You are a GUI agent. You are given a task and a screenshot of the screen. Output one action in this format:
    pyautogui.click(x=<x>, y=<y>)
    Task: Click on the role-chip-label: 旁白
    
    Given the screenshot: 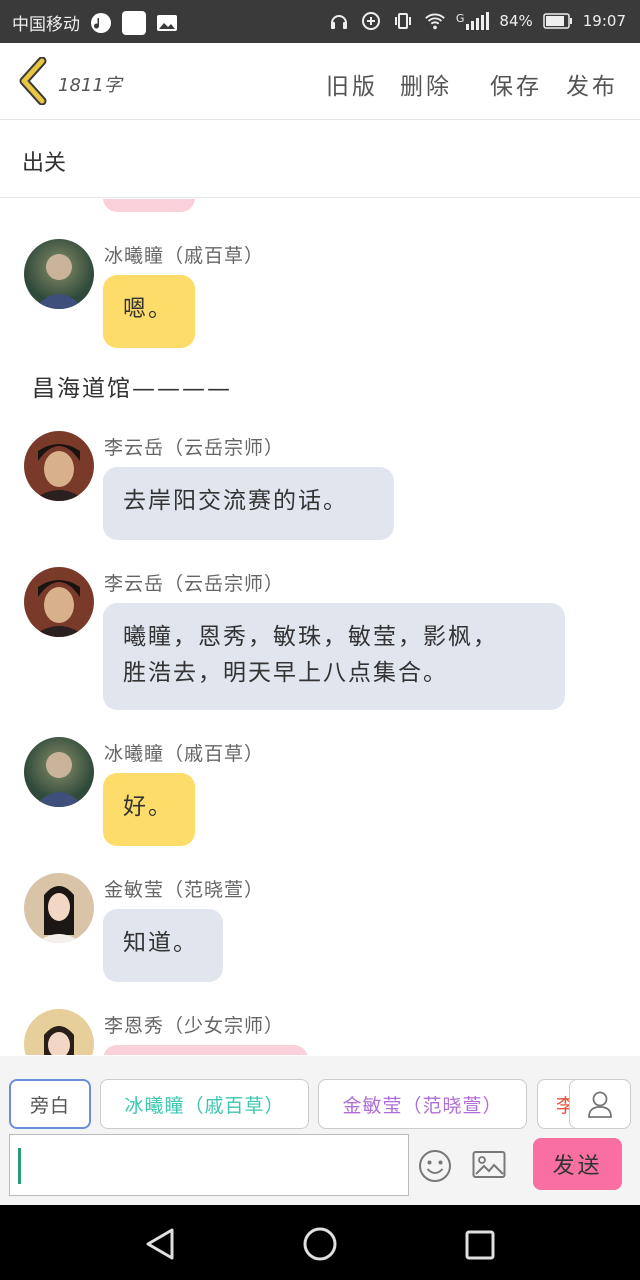 What is the action you would take?
    pyautogui.click(x=49, y=1105)
    